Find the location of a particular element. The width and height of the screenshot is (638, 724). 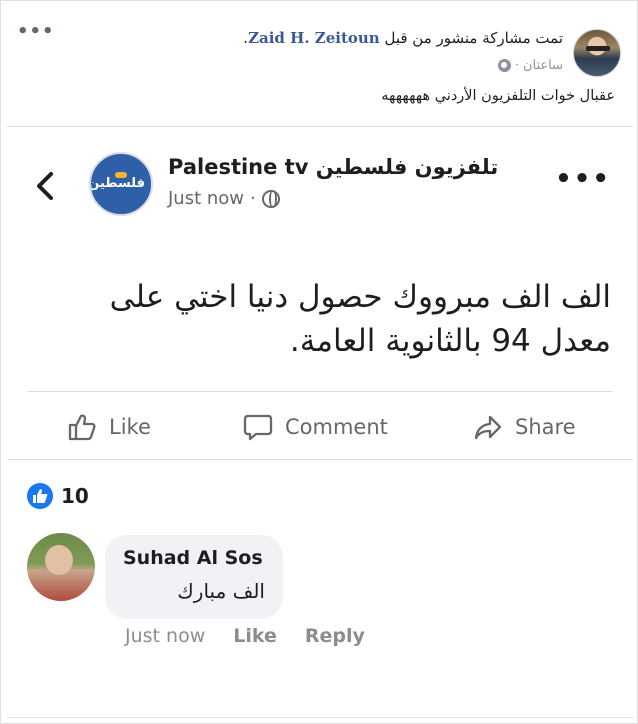

page-name-link: Palestine tv تلفزيون فلسطين is located at coordinates (333, 167).